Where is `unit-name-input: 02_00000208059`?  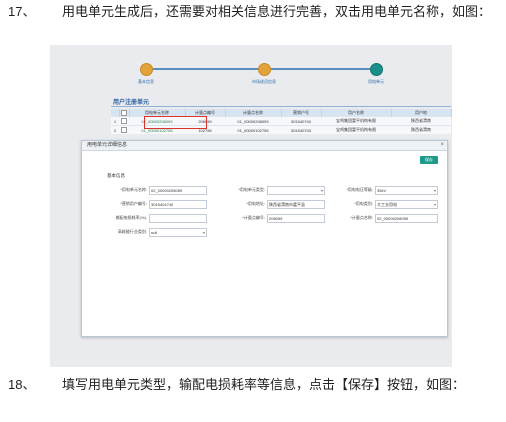 unit-name-input: 02_00000208059 is located at coordinates (178, 190).